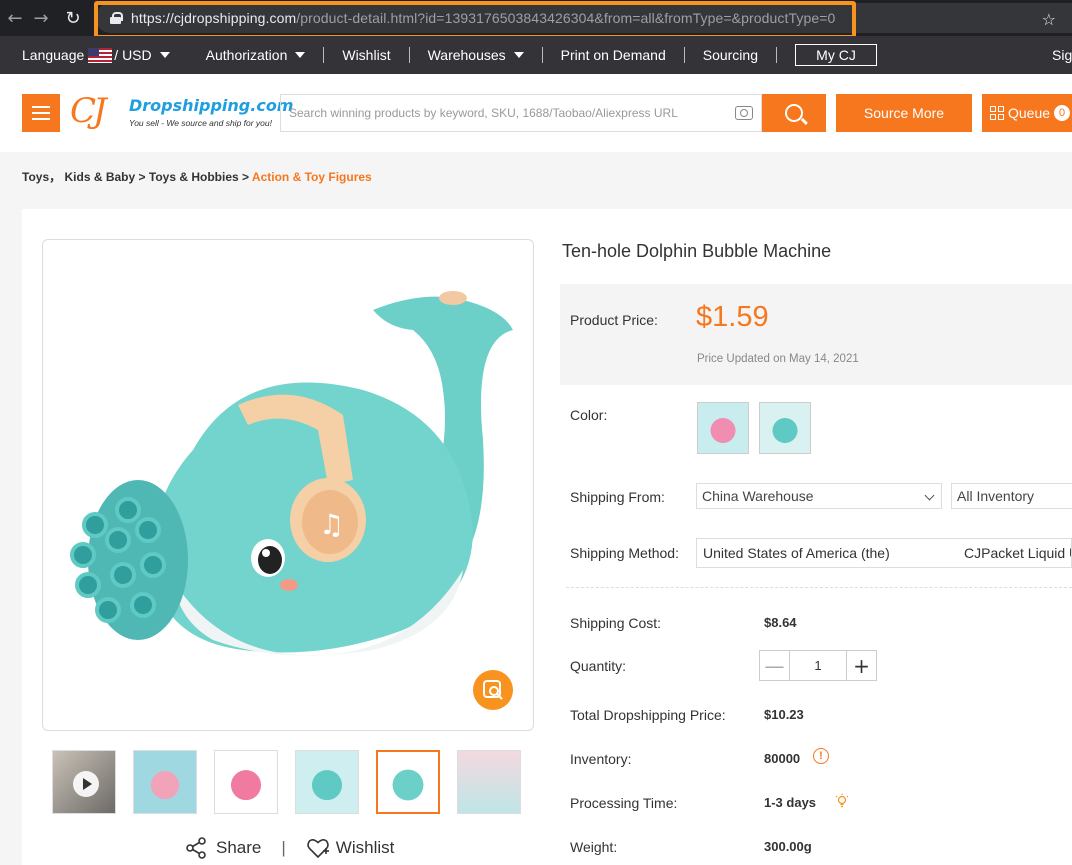 The image size is (1072, 865). I want to click on inventory-label: Inventory:, so click(601, 759).